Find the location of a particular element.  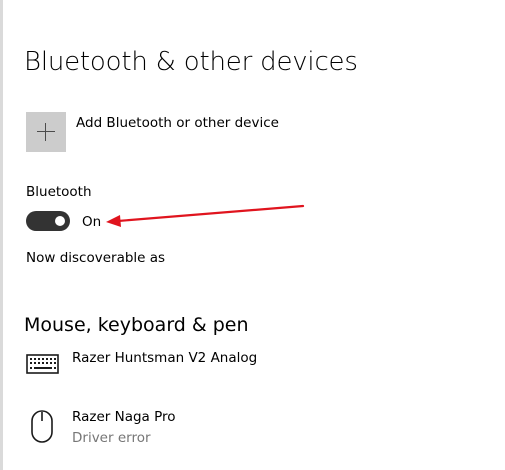

add-device-label: Add Bluetooth or other device is located at coordinates (177, 123).